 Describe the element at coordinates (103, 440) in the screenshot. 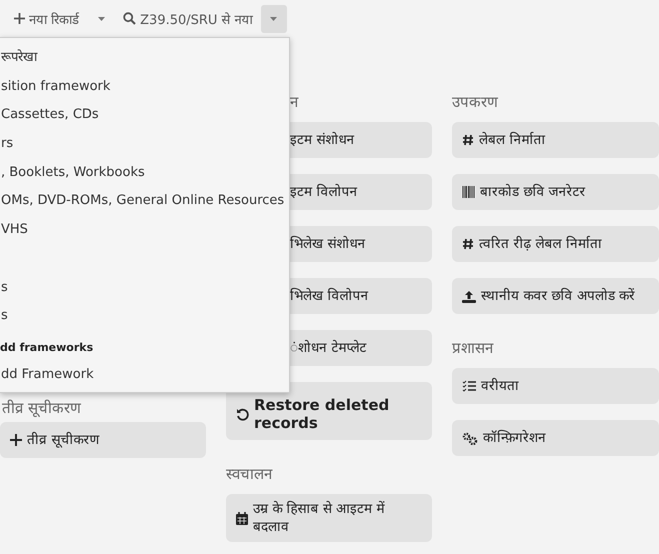

I see `action-button: तीव्र सूचीकरण` at that location.